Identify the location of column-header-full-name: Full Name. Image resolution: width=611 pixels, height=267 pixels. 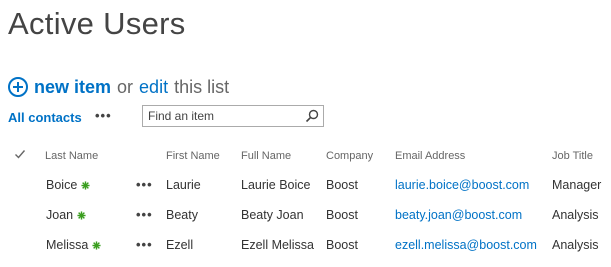
(266, 156).